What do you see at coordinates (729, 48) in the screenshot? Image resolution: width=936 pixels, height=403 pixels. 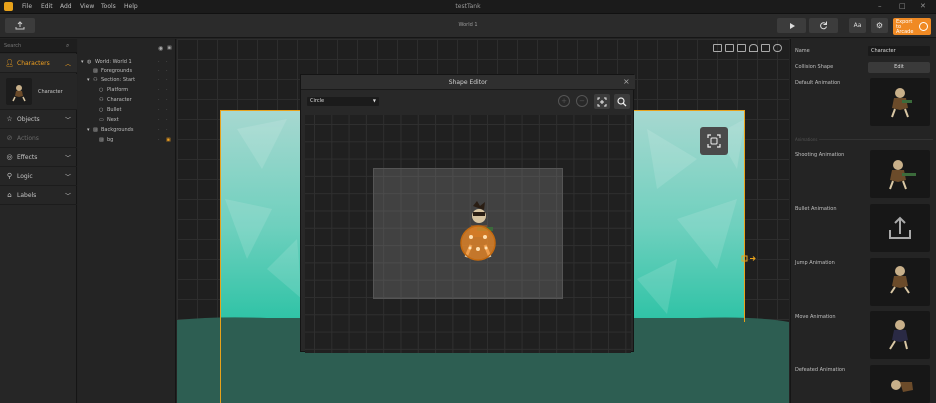 I see `lock-tool-icon` at bounding box center [729, 48].